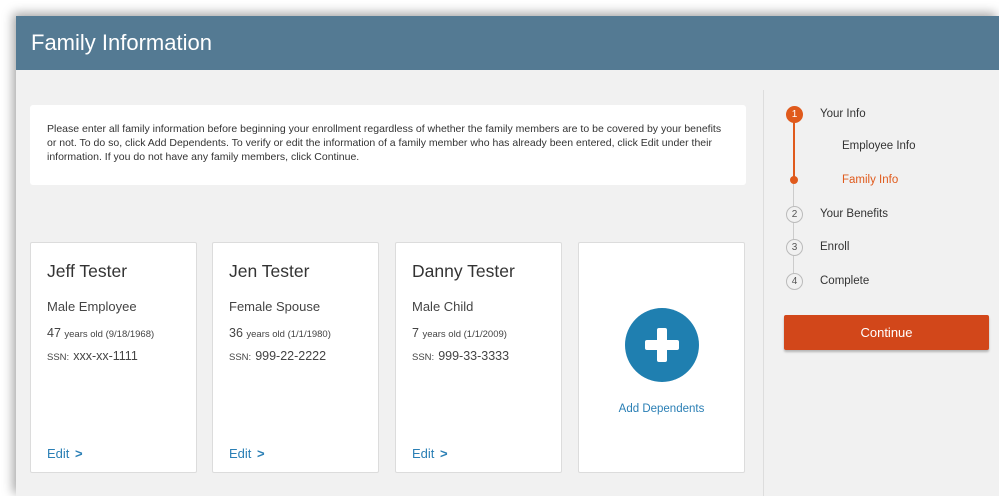  I want to click on step-2-icon: 2, so click(794, 214).